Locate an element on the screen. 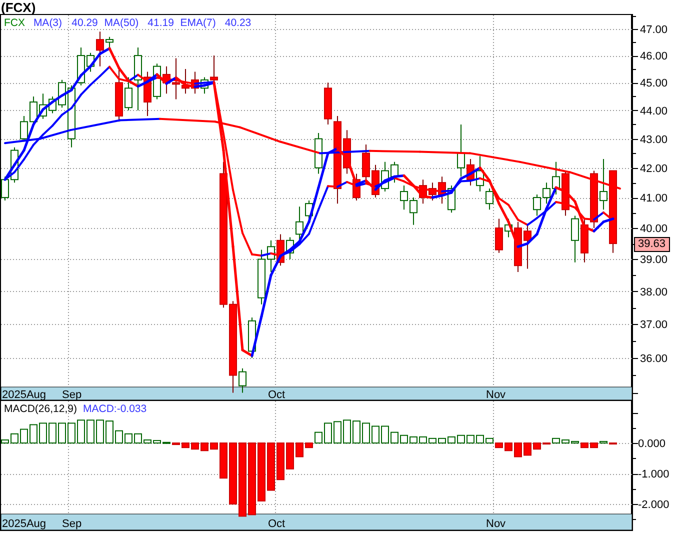 The height and width of the screenshot is (546, 680). legend-label: 41.19 is located at coordinates (161, 23).